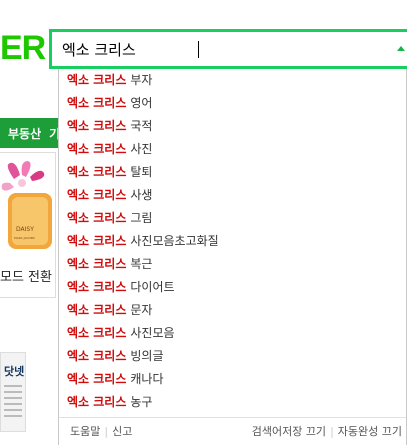 The image size is (407, 445). I want to click on promo-sub-text: MARC JACOBS, so click(24, 238).